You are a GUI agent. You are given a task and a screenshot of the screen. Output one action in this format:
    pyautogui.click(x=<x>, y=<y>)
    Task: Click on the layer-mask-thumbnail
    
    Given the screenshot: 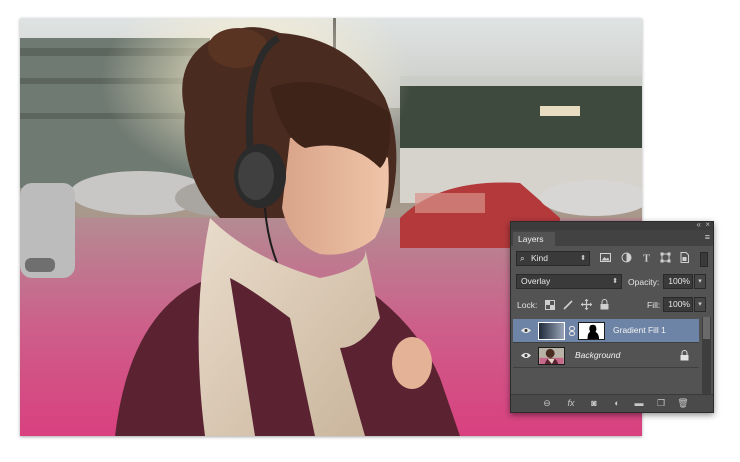 What is the action you would take?
    pyautogui.click(x=591, y=331)
    